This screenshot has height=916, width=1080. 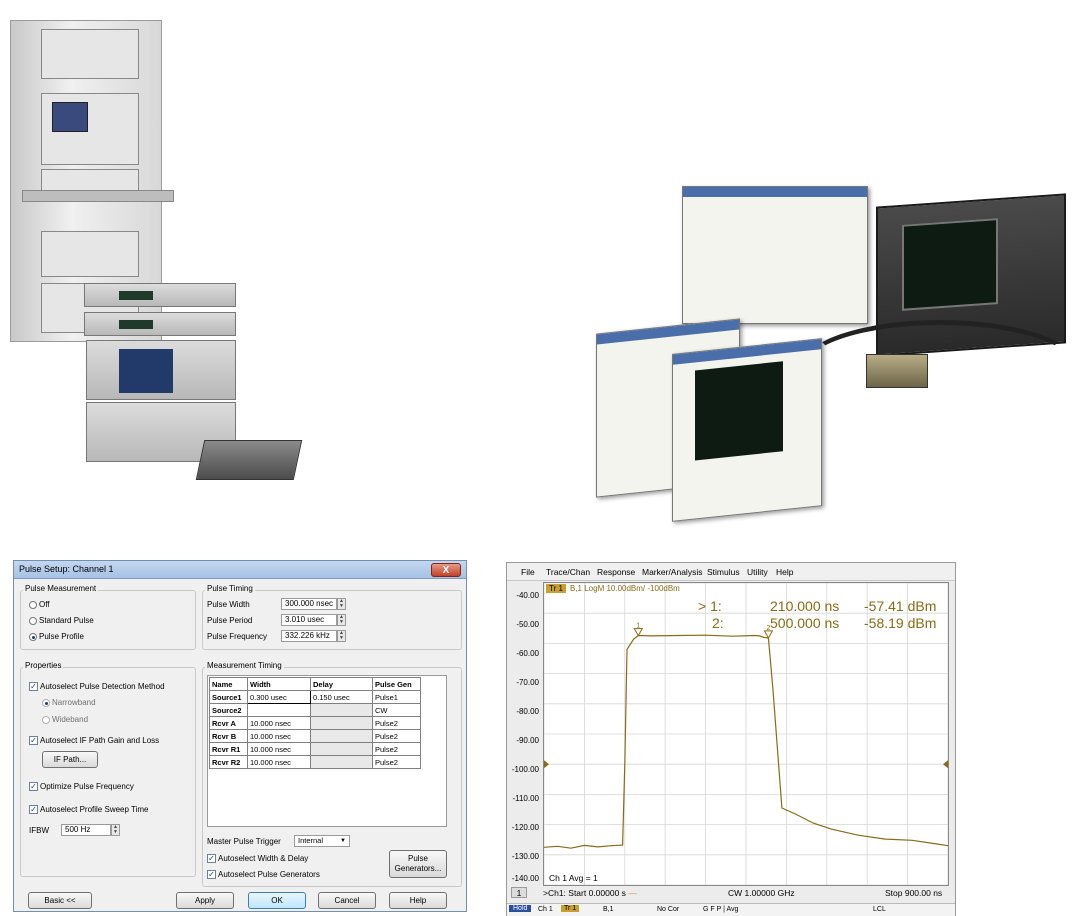 I want to click on y-tick-label: -60.00, so click(x=527, y=653).